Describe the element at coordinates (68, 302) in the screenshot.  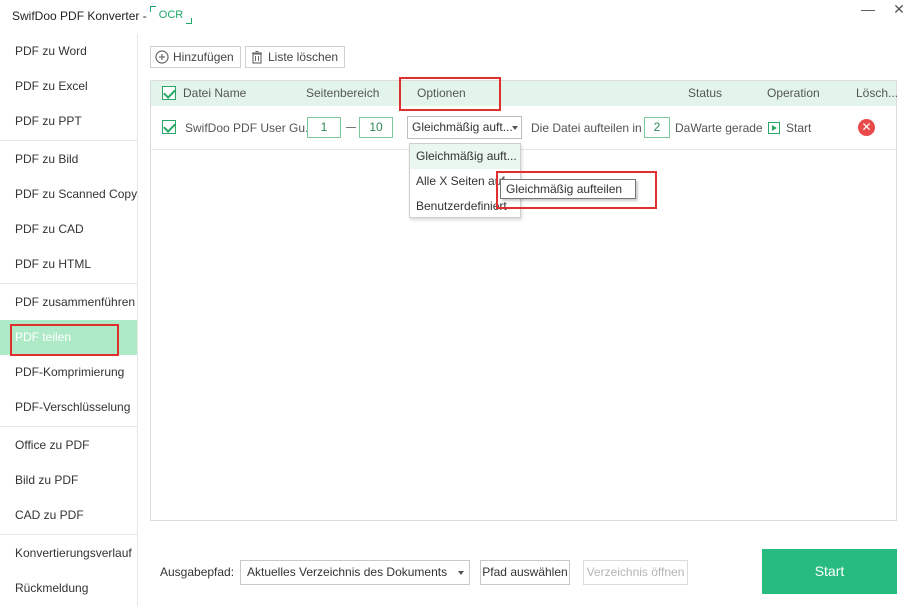
I see `sidebar-item-merge-pdf: PDF zusammenführen` at that location.